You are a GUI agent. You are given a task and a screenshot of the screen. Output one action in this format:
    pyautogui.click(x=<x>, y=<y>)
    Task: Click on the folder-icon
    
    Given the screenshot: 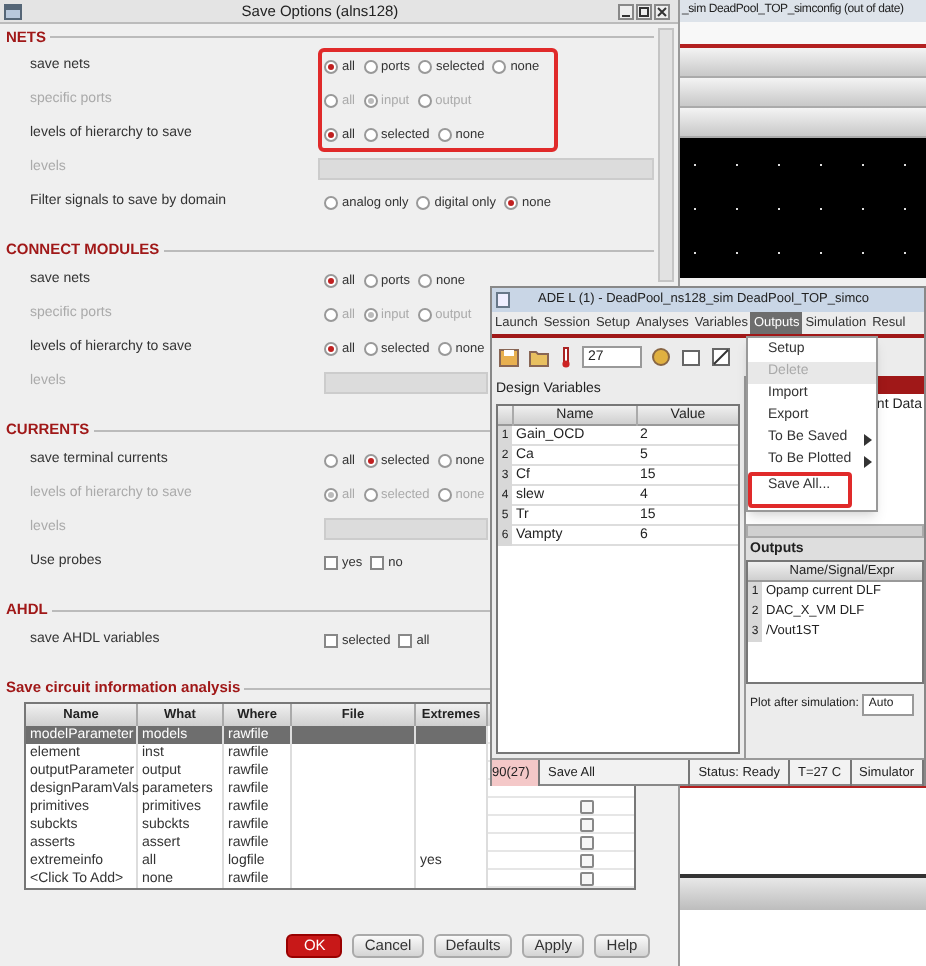 What is the action you would take?
    pyautogui.click(x=539, y=357)
    